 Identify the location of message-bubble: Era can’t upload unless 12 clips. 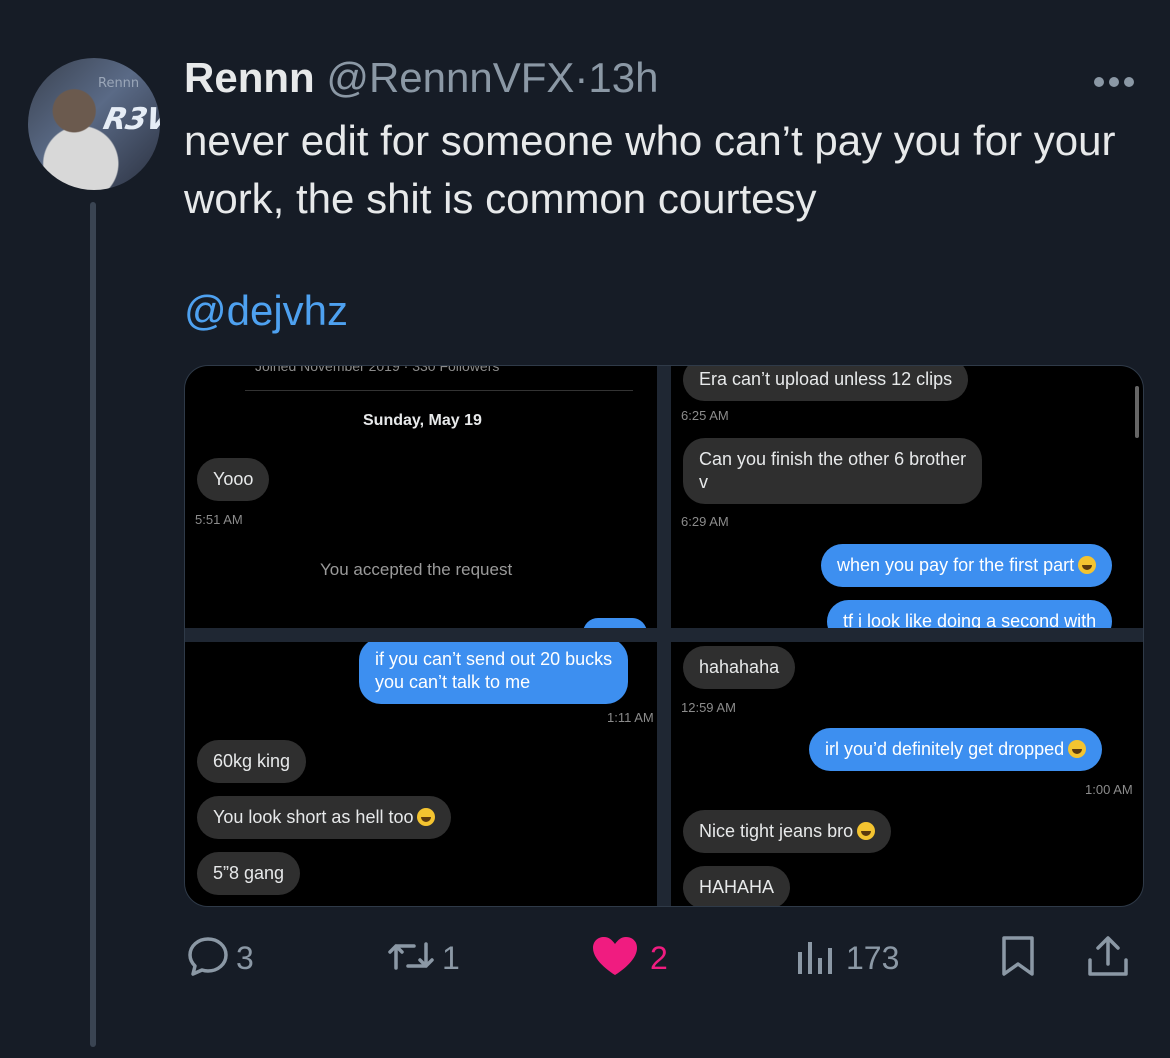
(826, 383).